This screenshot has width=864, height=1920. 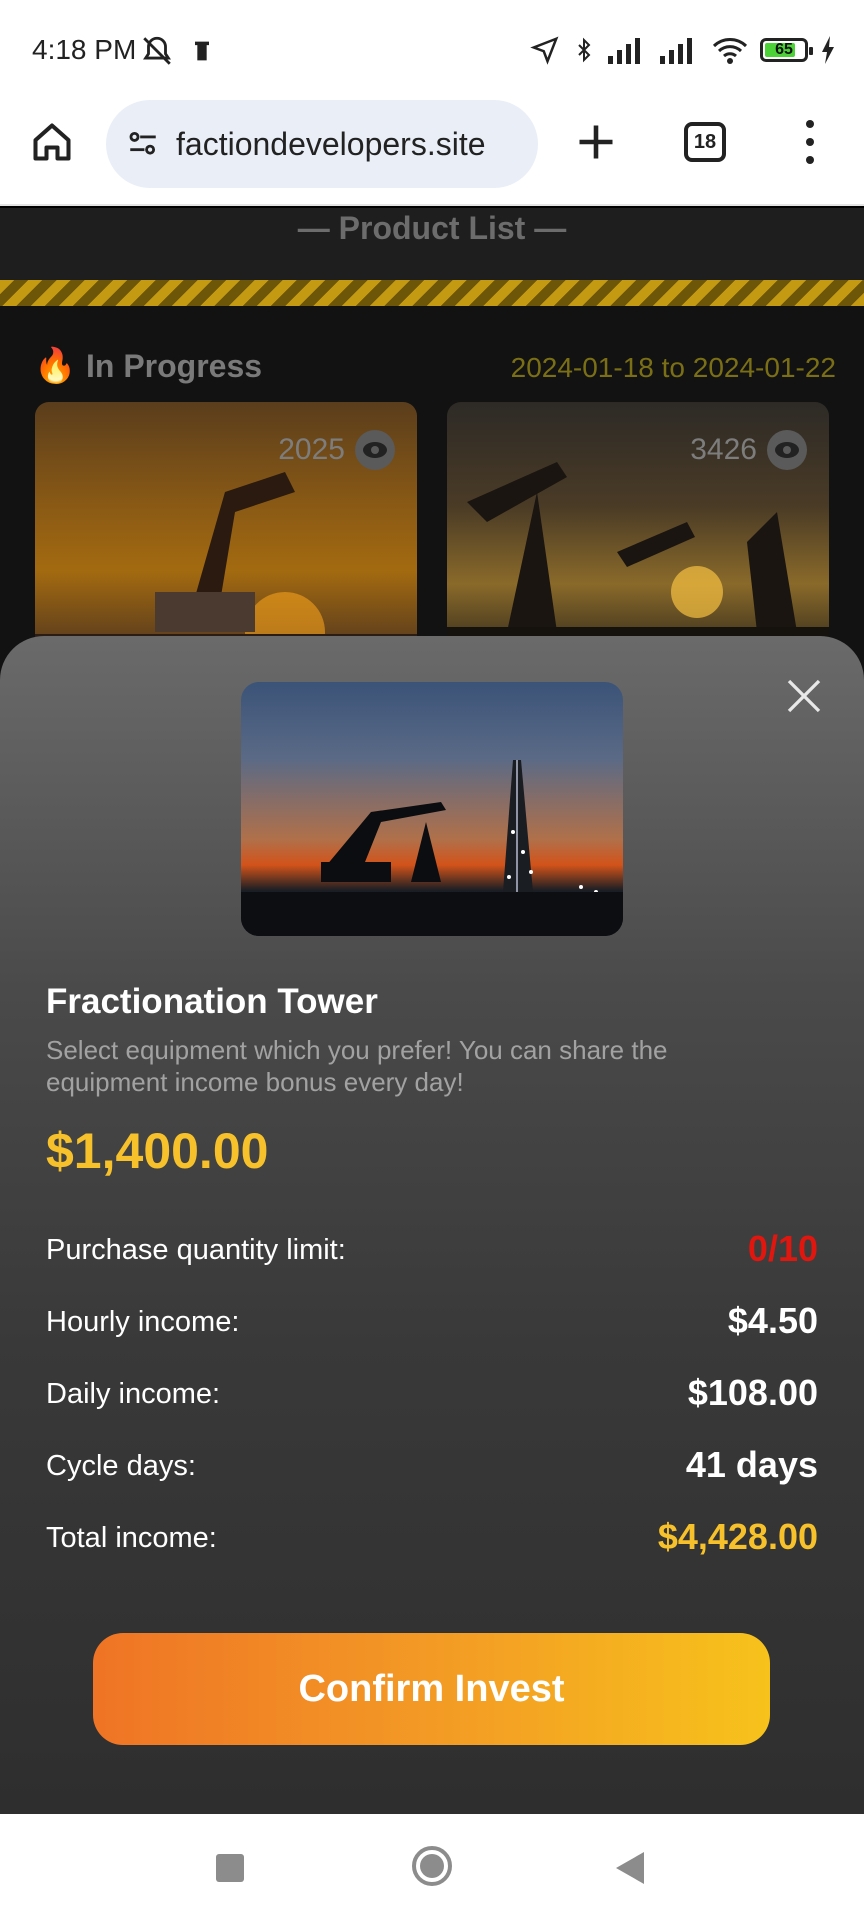 What do you see at coordinates (157, 1151) in the screenshot?
I see `product-price: $1,400.00` at bounding box center [157, 1151].